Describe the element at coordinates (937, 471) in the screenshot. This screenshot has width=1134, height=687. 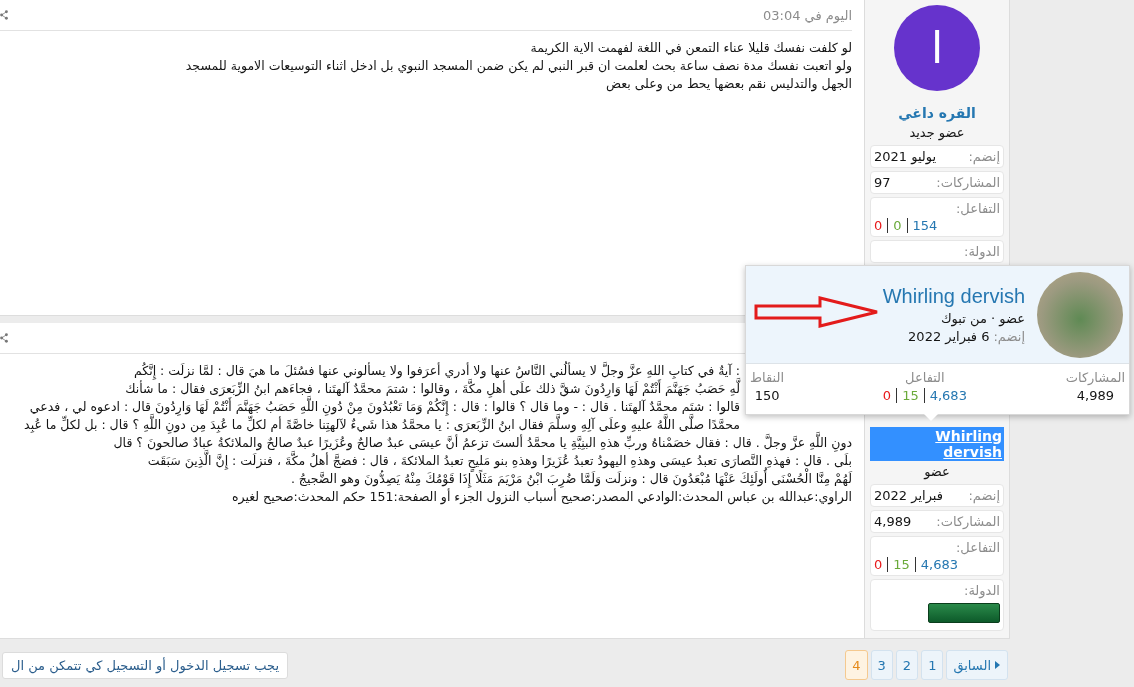
I see `user-title: عضو` at that location.